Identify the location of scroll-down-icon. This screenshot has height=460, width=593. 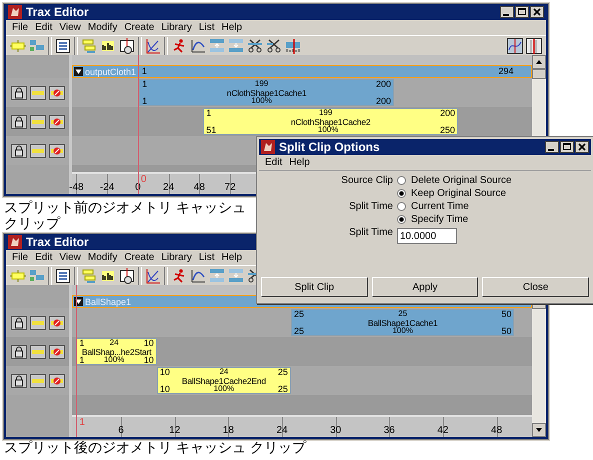
(539, 430).